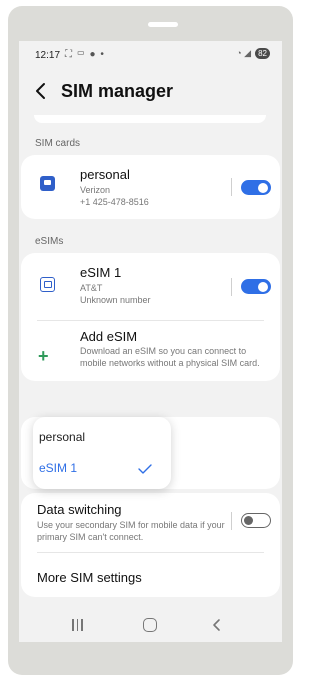 This screenshot has height=681, width=320. What do you see at coordinates (105, 174) in the screenshot?
I see `sim-name: personal` at bounding box center [105, 174].